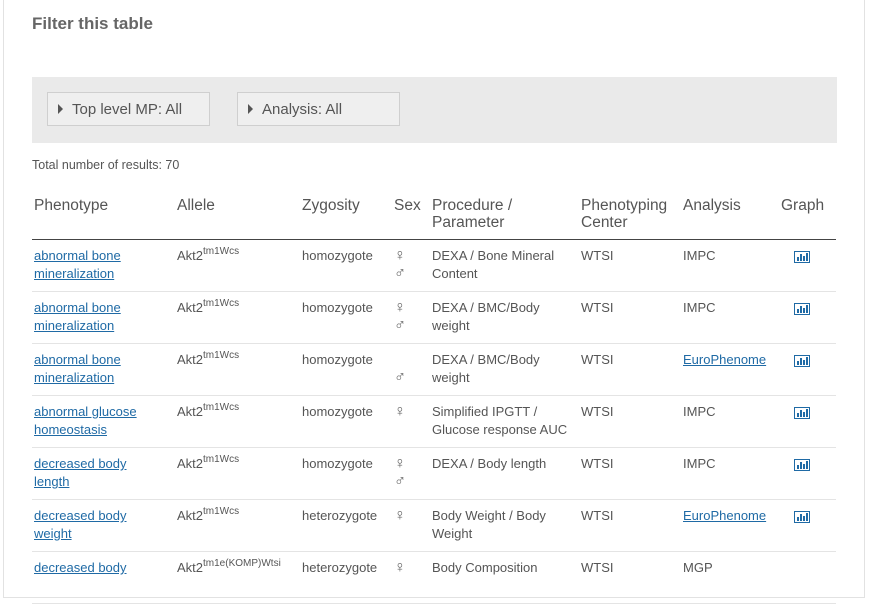 Image resolution: width=884 pixels, height=604 pixels. Describe the element at coordinates (103, 216) in the screenshot. I see `column-header-phenotype: Phenotype` at that location.